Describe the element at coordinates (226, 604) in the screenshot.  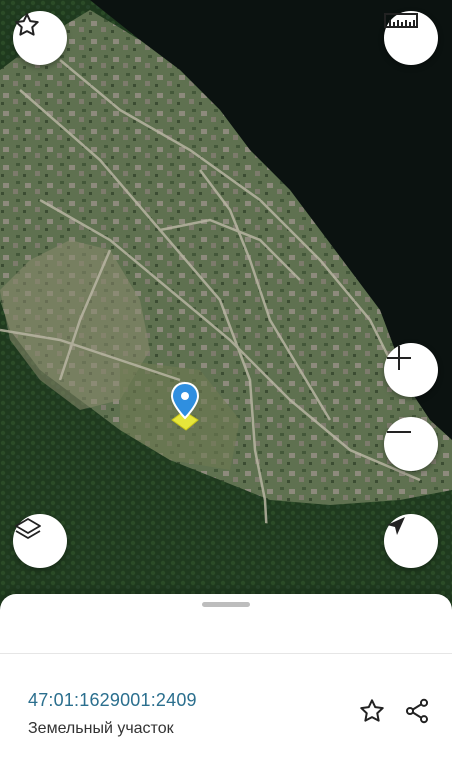
I see `sheet-drag-handle` at that location.